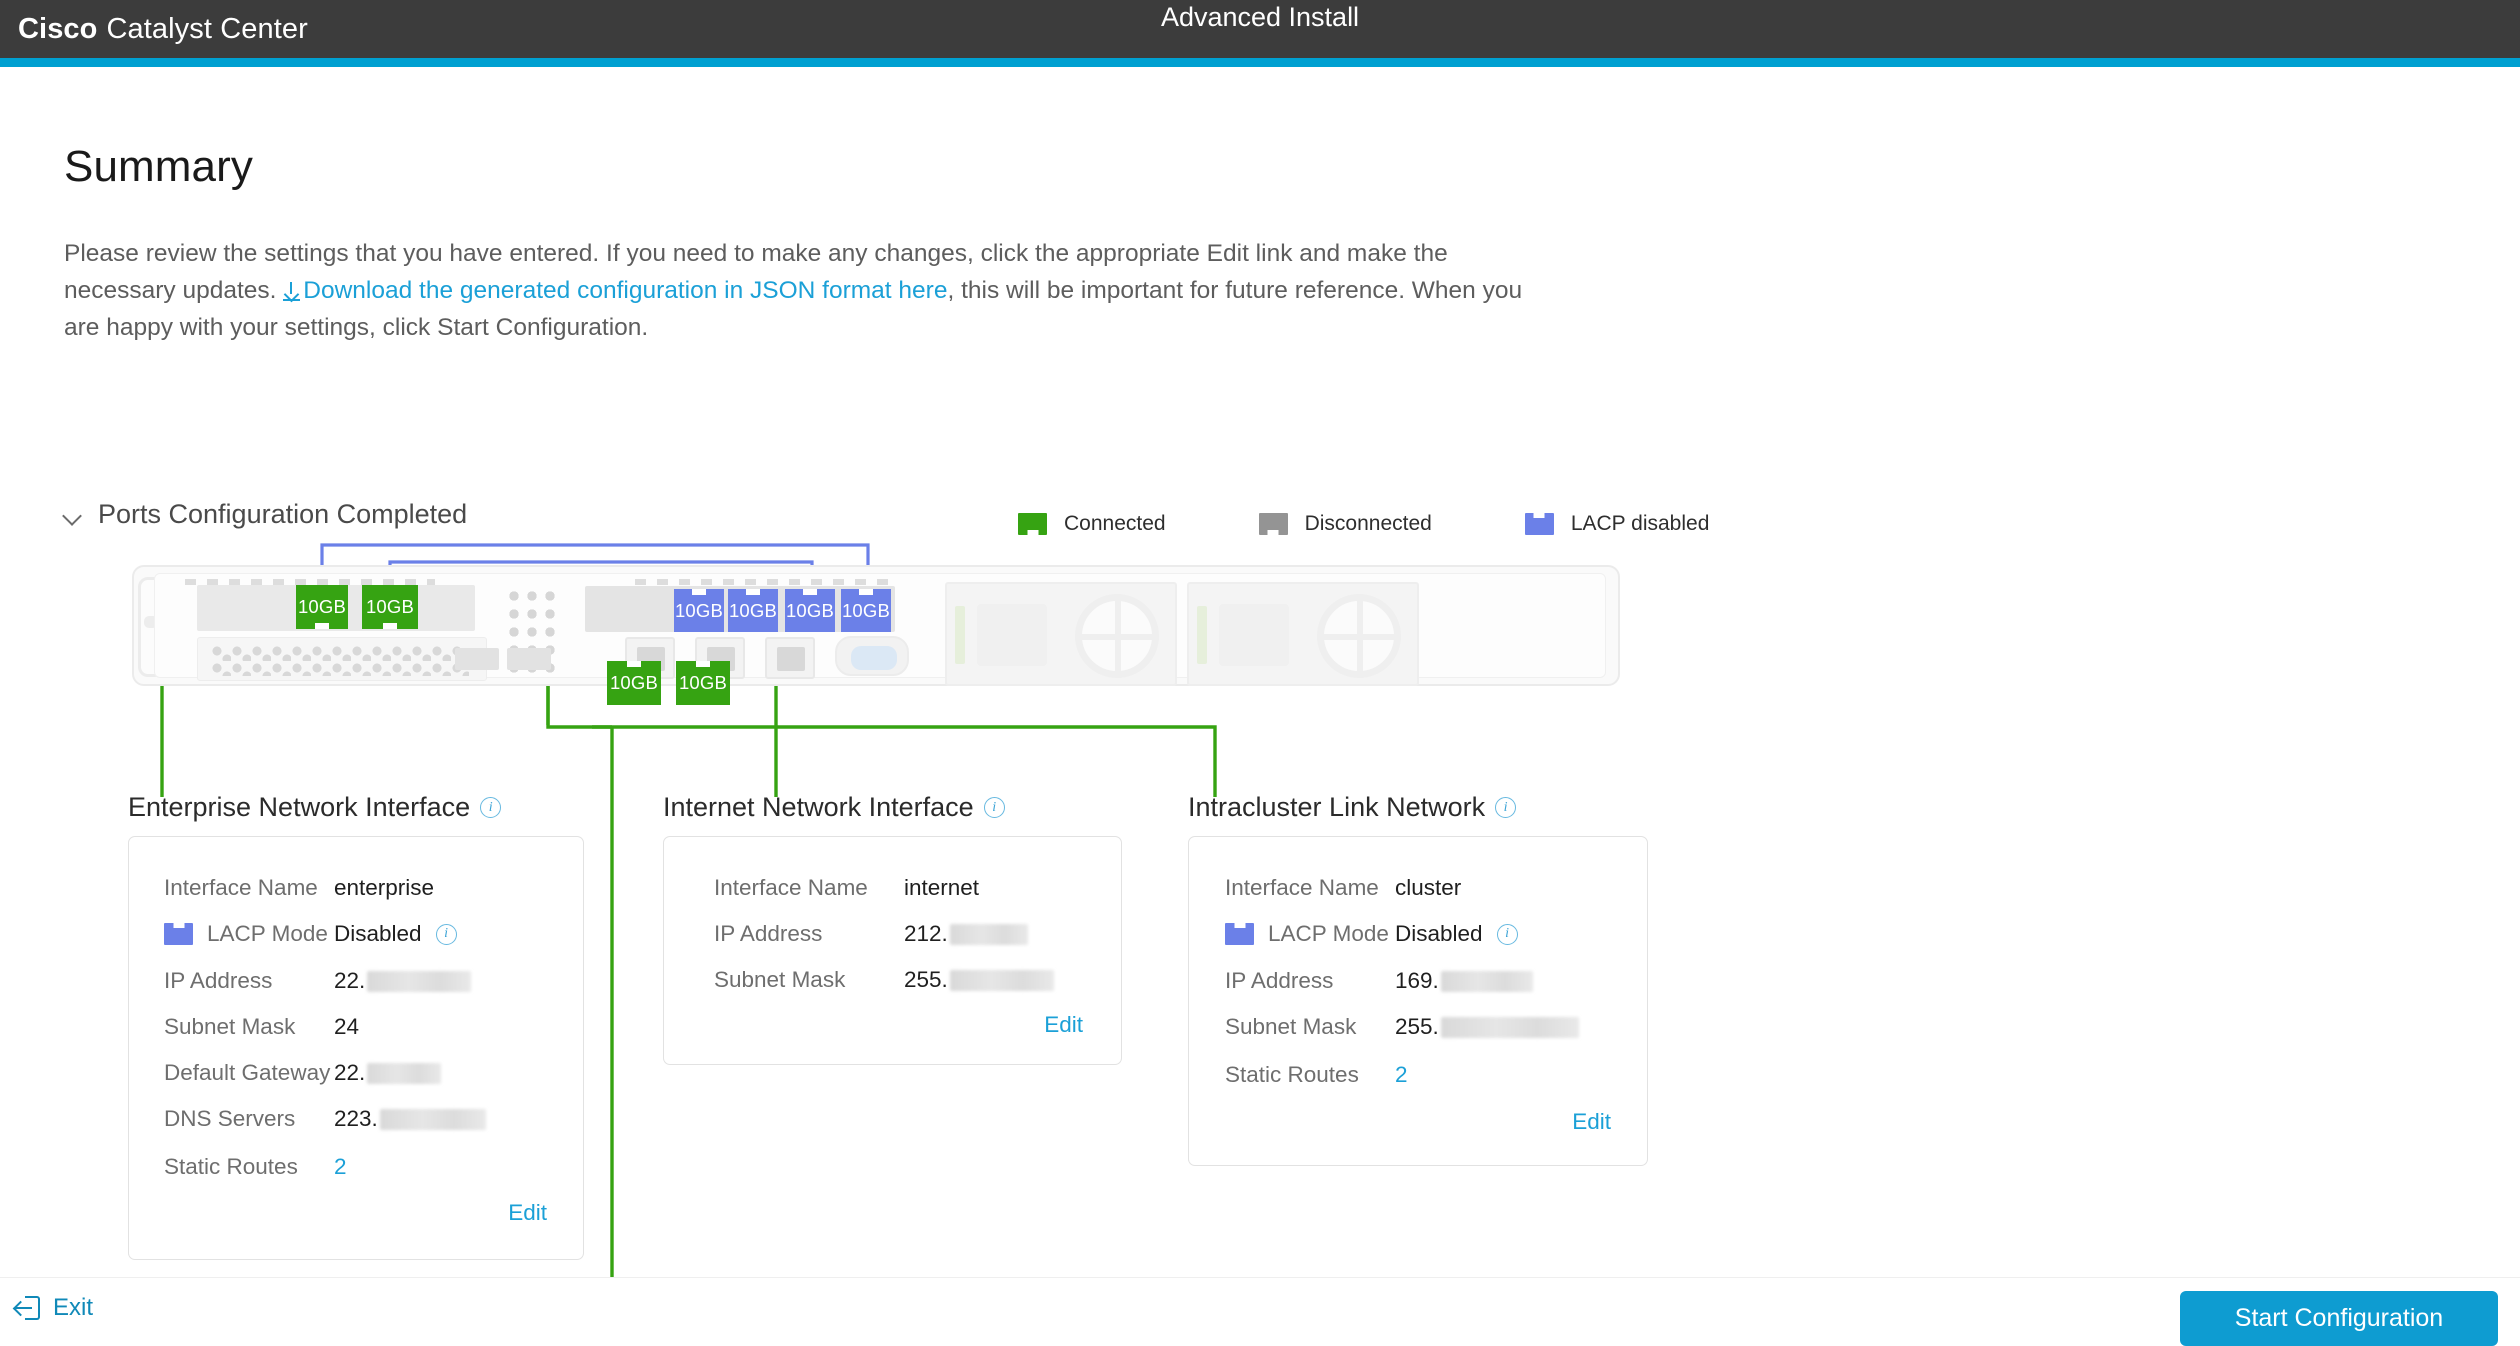 Image resolution: width=2520 pixels, height=1346 pixels. What do you see at coordinates (1063, 1025) in the screenshot?
I see `edit-internet-link: Edit` at bounding box center [1063, 1025].